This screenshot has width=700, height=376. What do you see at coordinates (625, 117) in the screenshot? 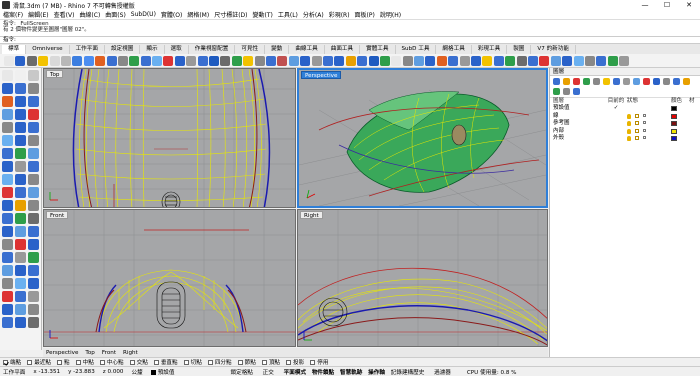
I see `layer-row: 線` at bounding box center [625, 117].